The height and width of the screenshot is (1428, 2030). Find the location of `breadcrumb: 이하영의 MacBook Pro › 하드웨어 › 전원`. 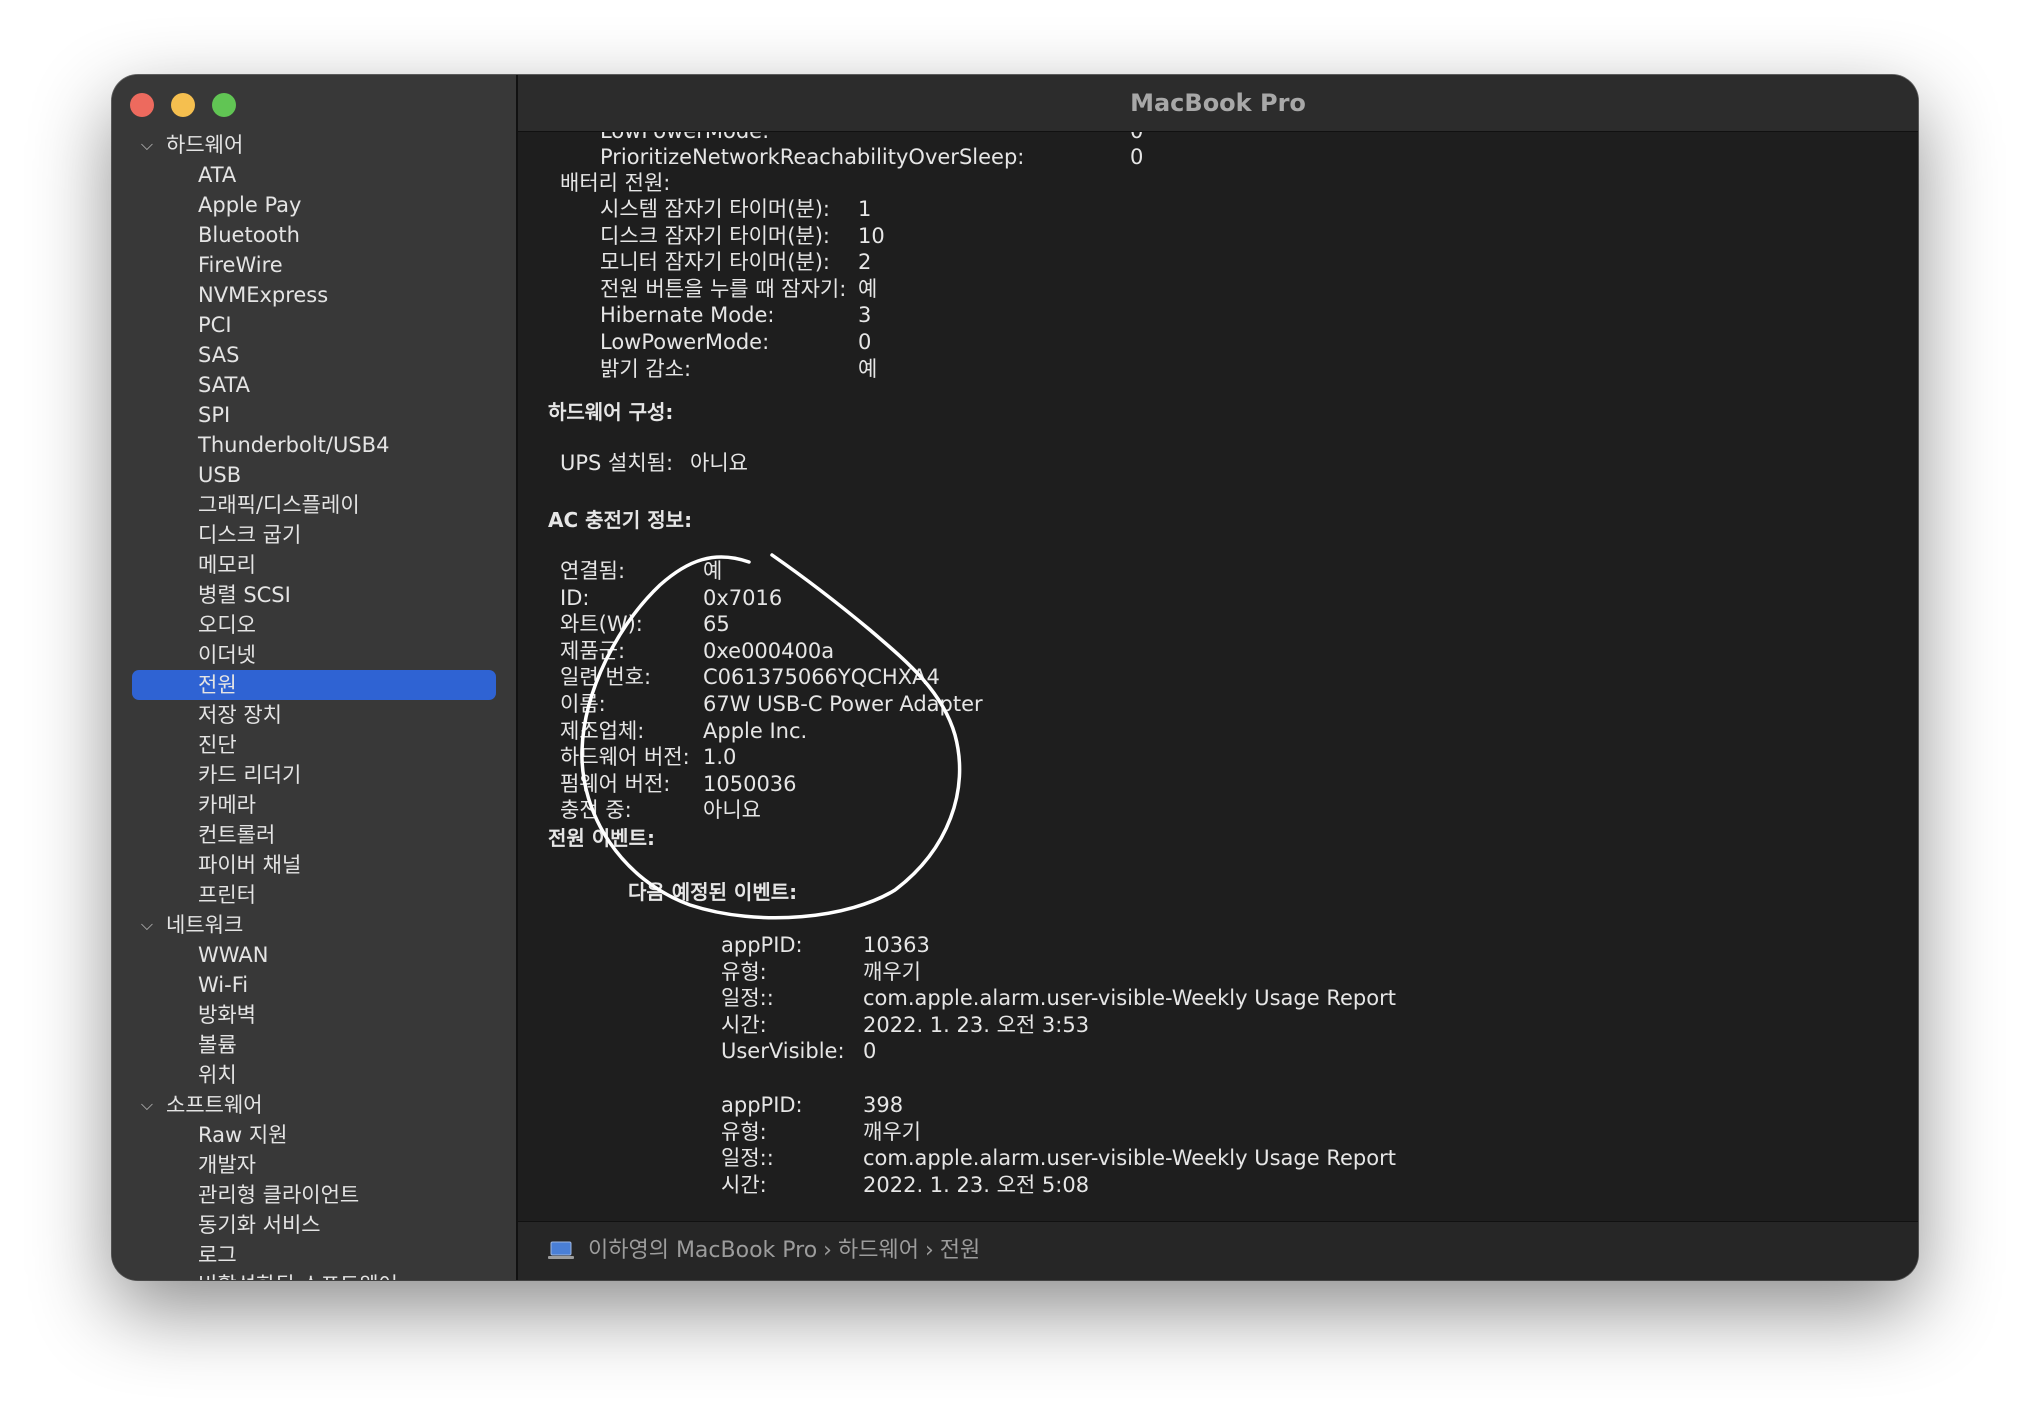

breadcrumb: 이하영의 MacBook Pro › 하드웨어 › 전원 is located at coordinates (784, 1251).